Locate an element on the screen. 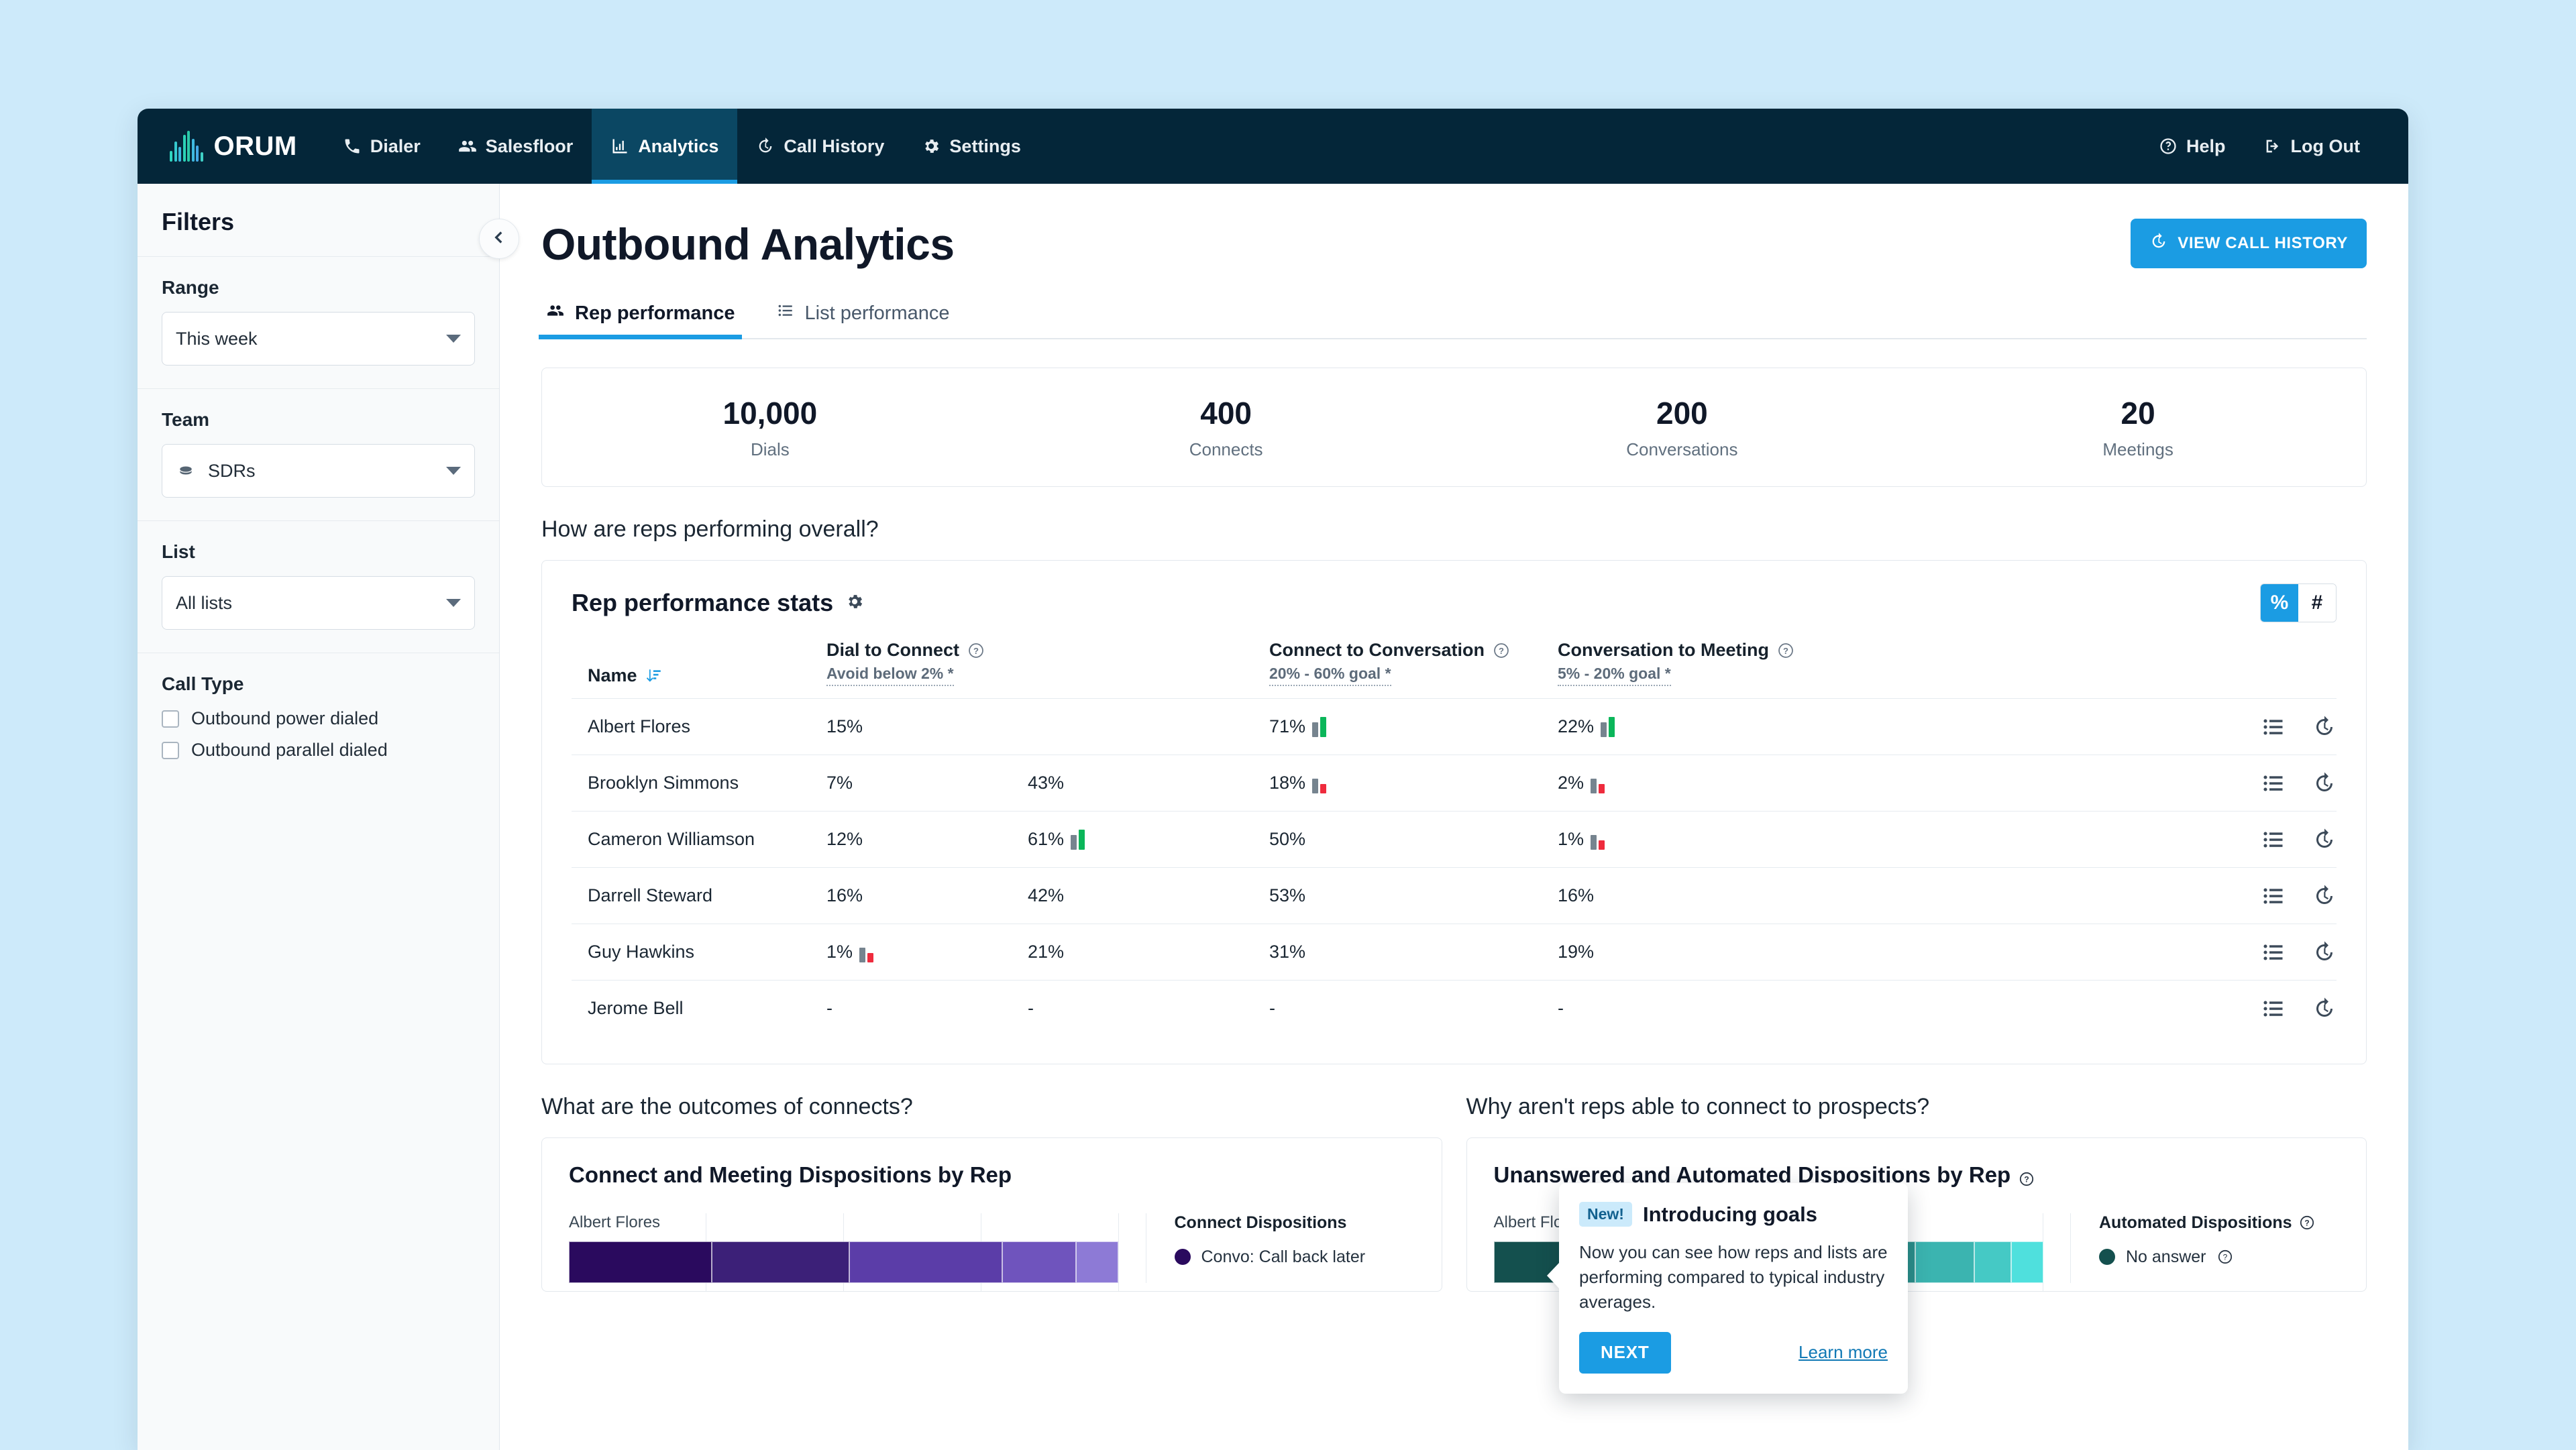  cell-value: 12% is located at coordinates (844, 839).